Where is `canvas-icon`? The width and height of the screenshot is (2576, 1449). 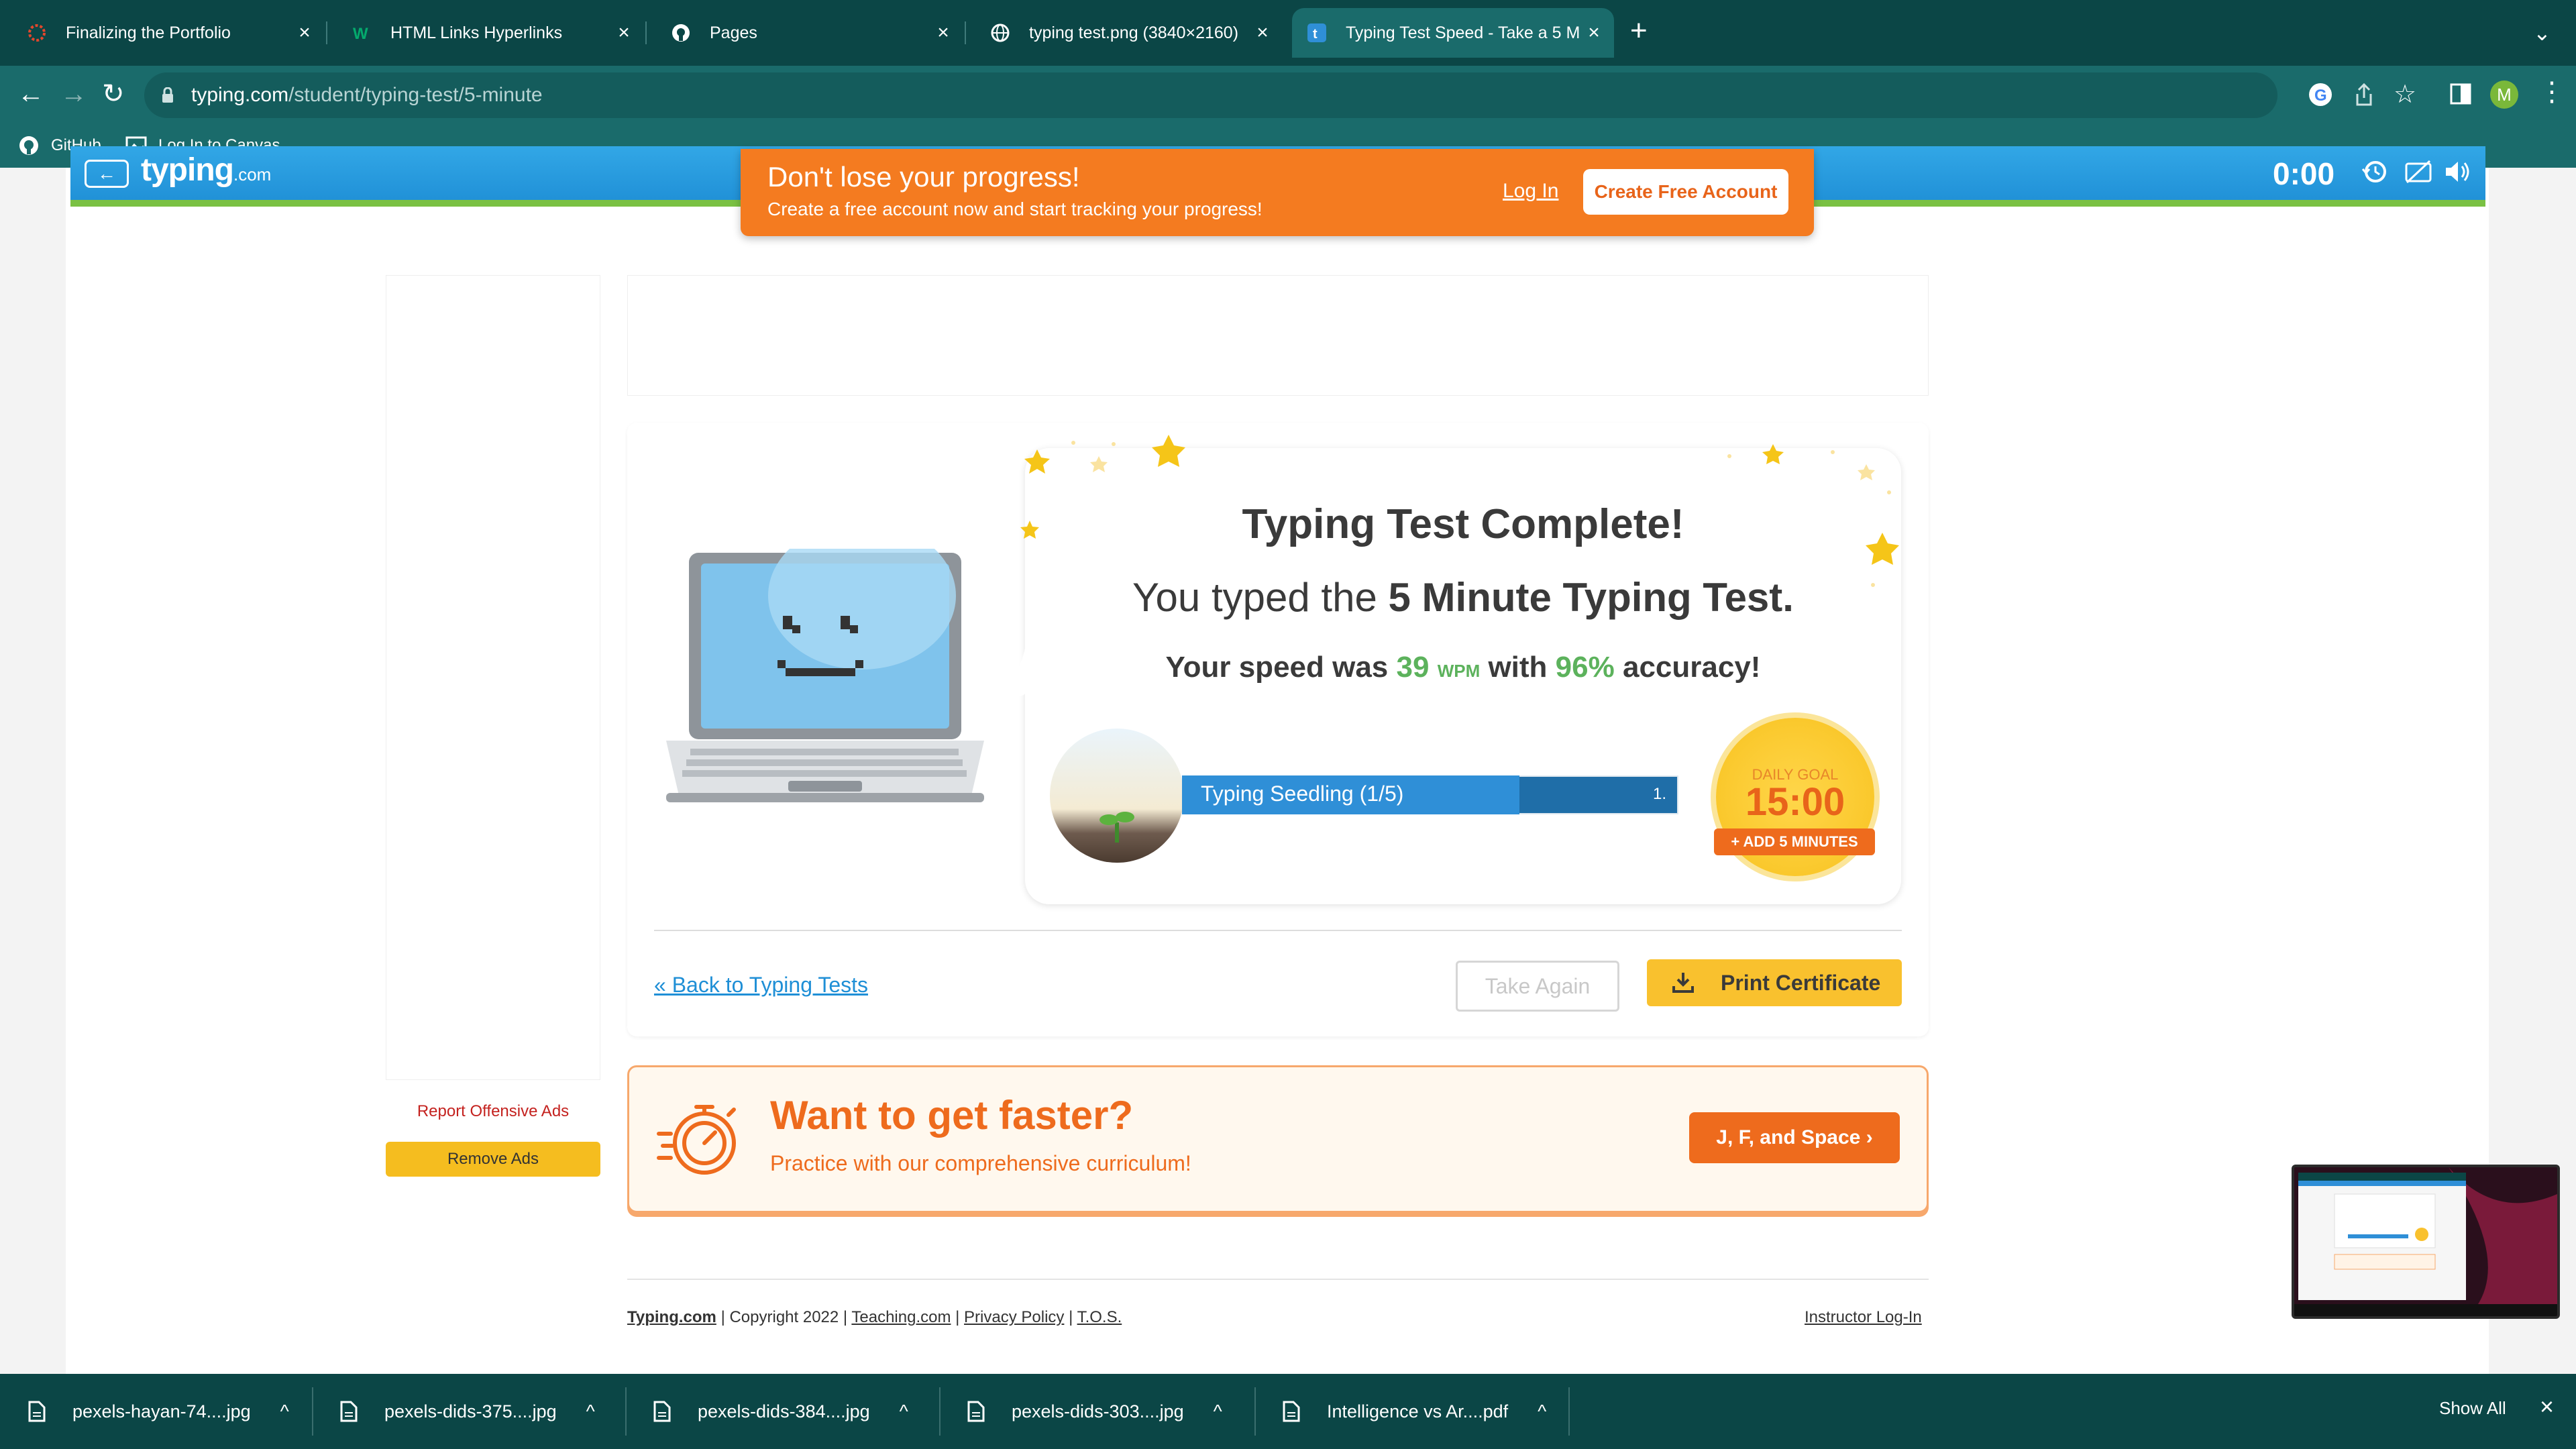
canvas-icon is located at coordinates (37, 33).